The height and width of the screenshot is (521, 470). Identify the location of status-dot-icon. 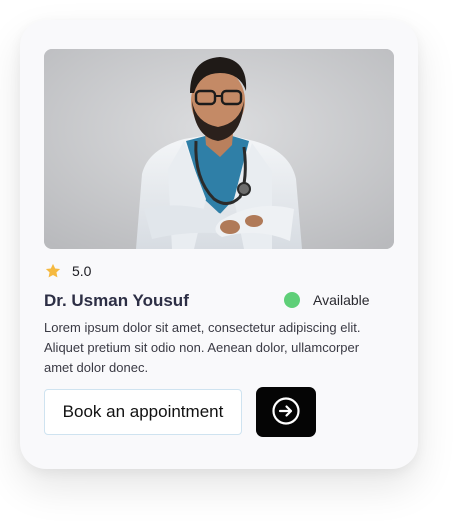
(292, 300).